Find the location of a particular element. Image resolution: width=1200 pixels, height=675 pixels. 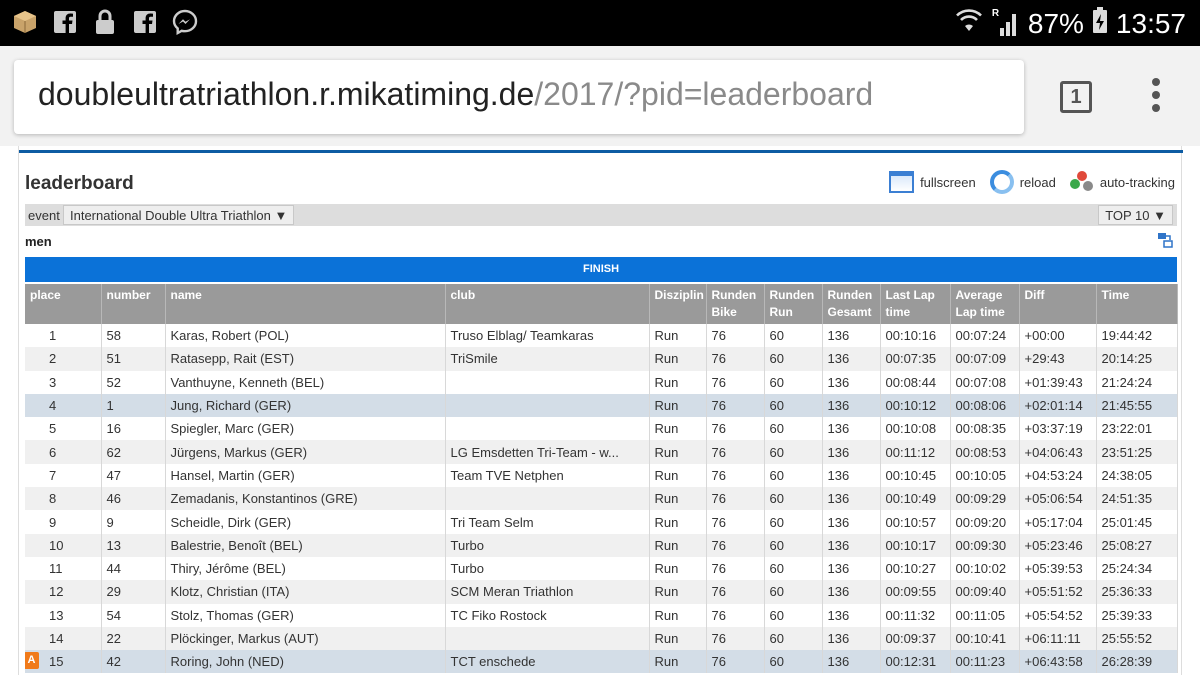

column-header: Runden Bike is located at coordinates (735, 304).